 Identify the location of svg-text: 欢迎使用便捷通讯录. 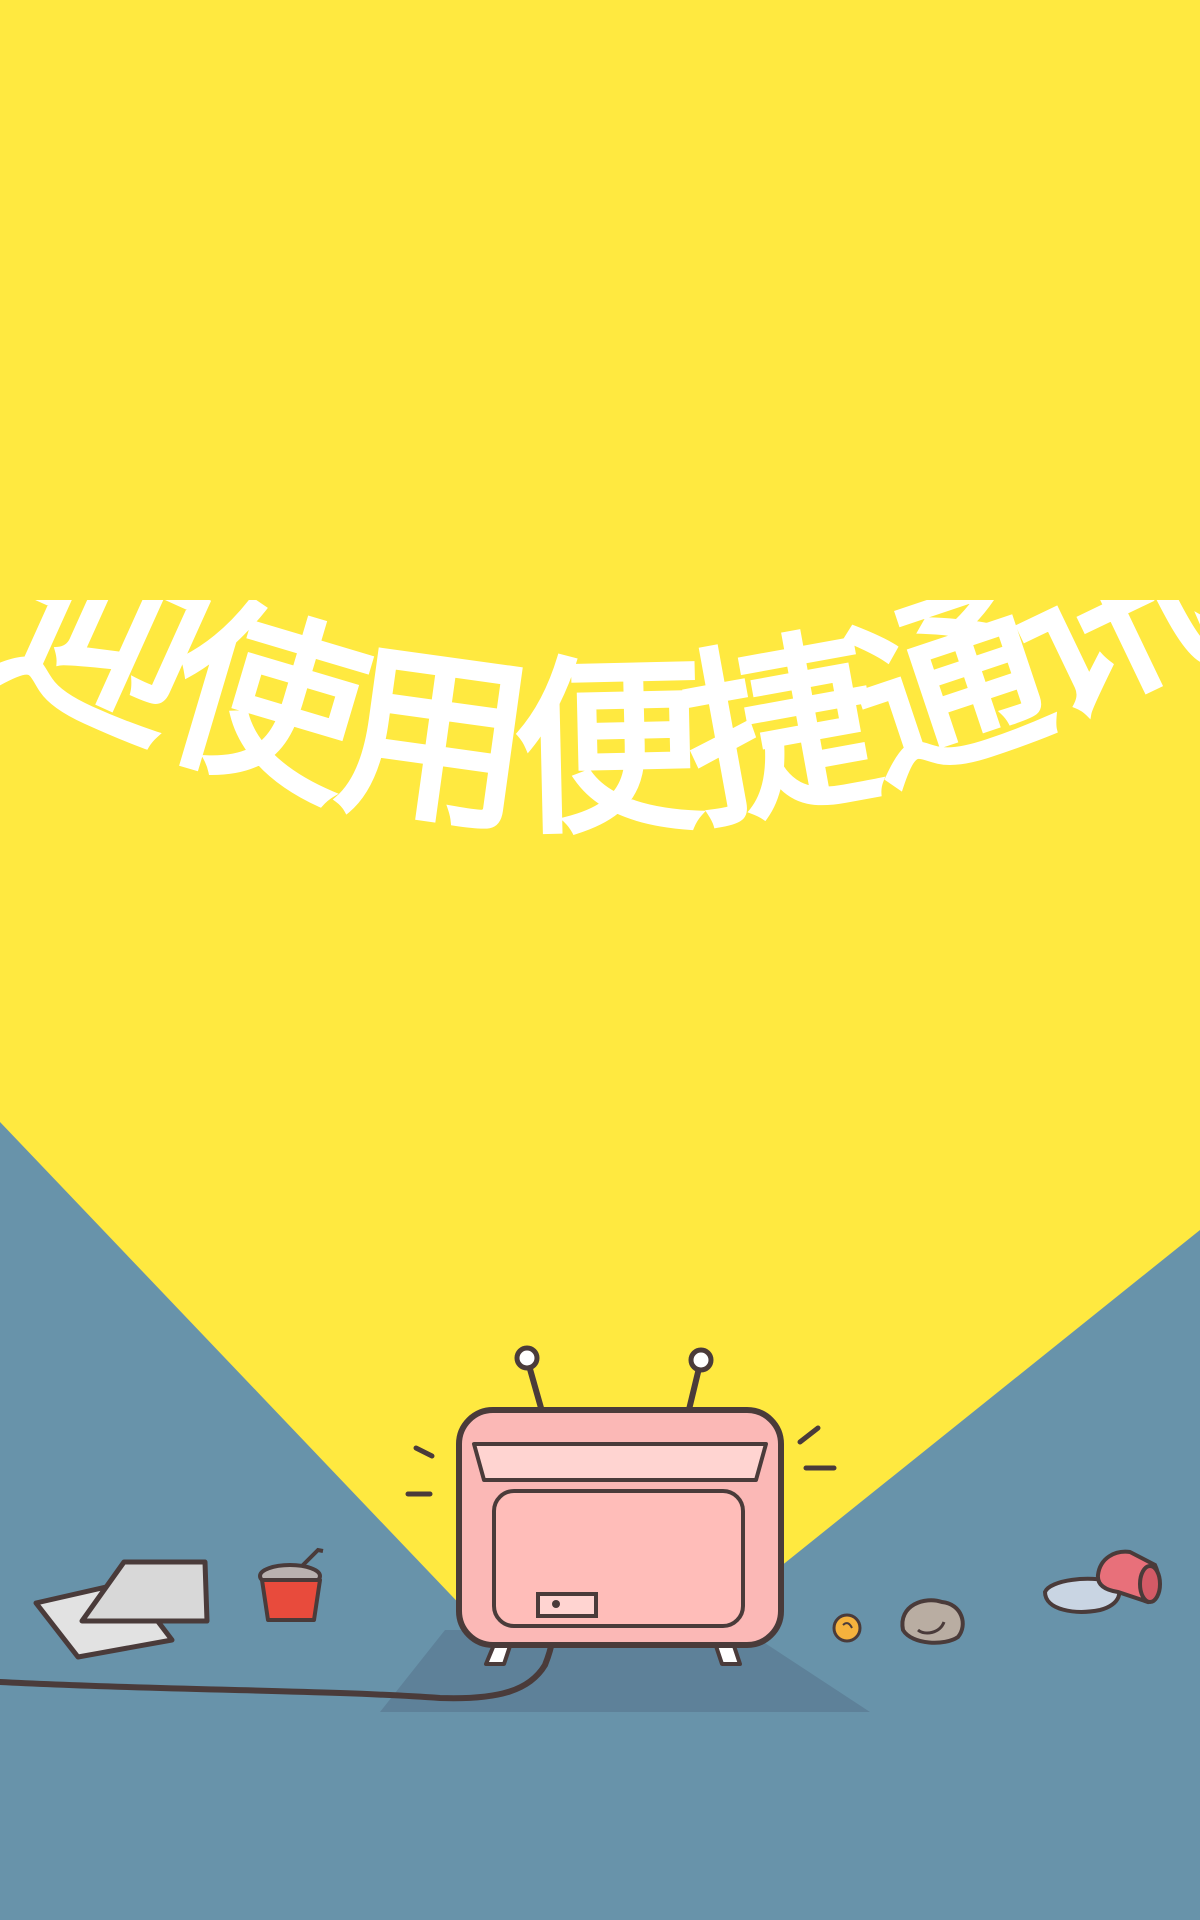
(600, 731).